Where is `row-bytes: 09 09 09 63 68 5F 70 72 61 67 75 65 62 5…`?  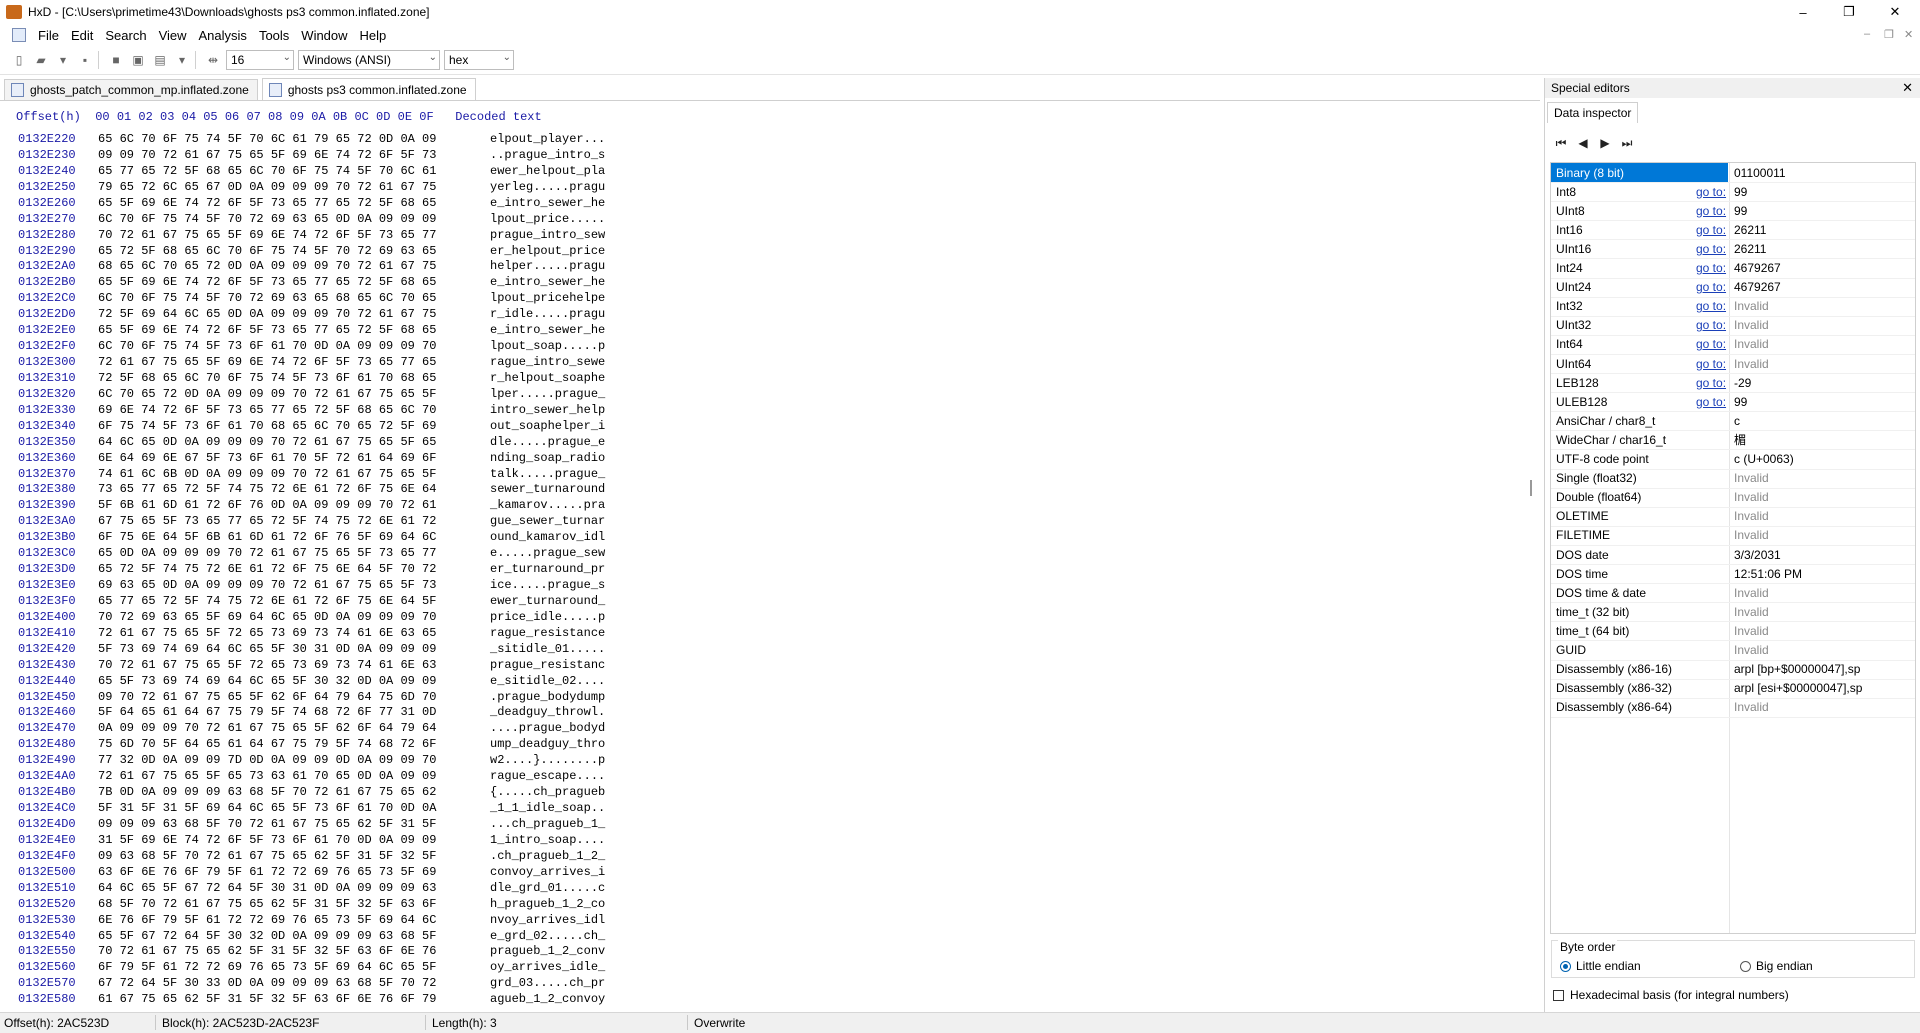
row-bytes: 09 09 09 63 68 5F 70 72 61 67 75 65 62 5… is located at coordinates (267, 824).